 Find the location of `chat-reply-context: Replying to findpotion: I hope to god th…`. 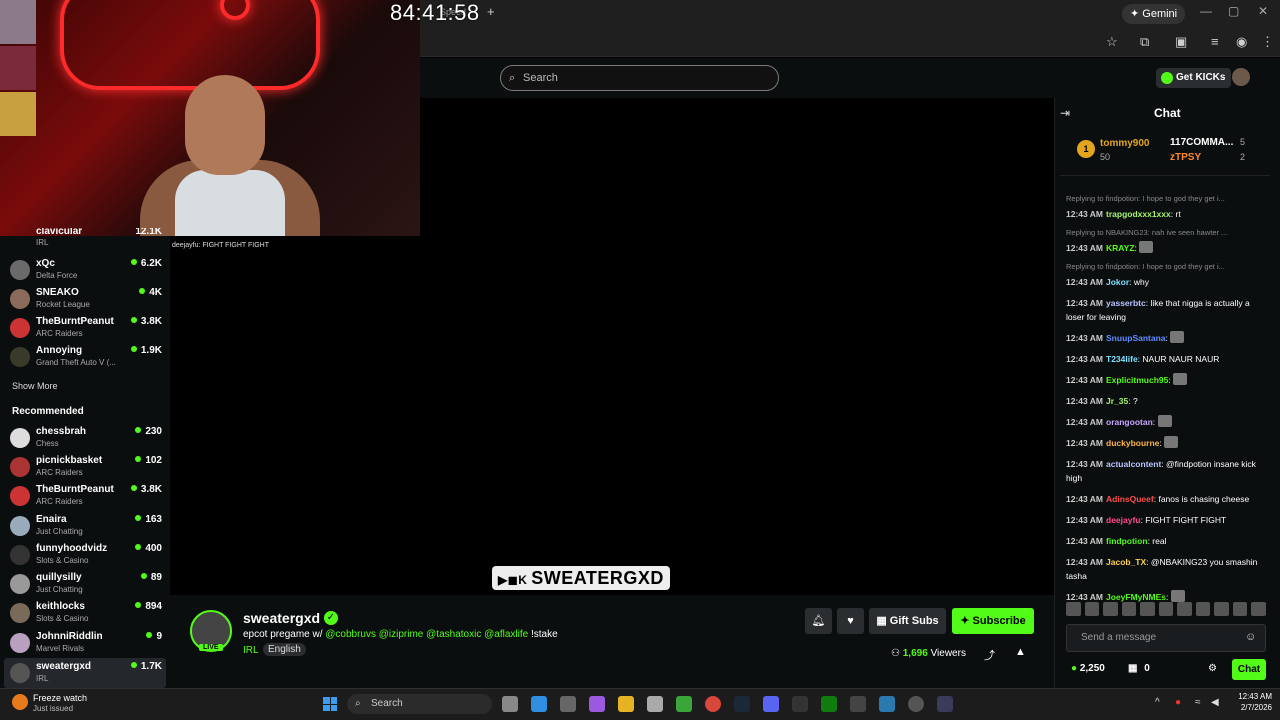

chat-reply-context: Replying to findpotion: I hope to god th… is located at coordinates (1165, 198).